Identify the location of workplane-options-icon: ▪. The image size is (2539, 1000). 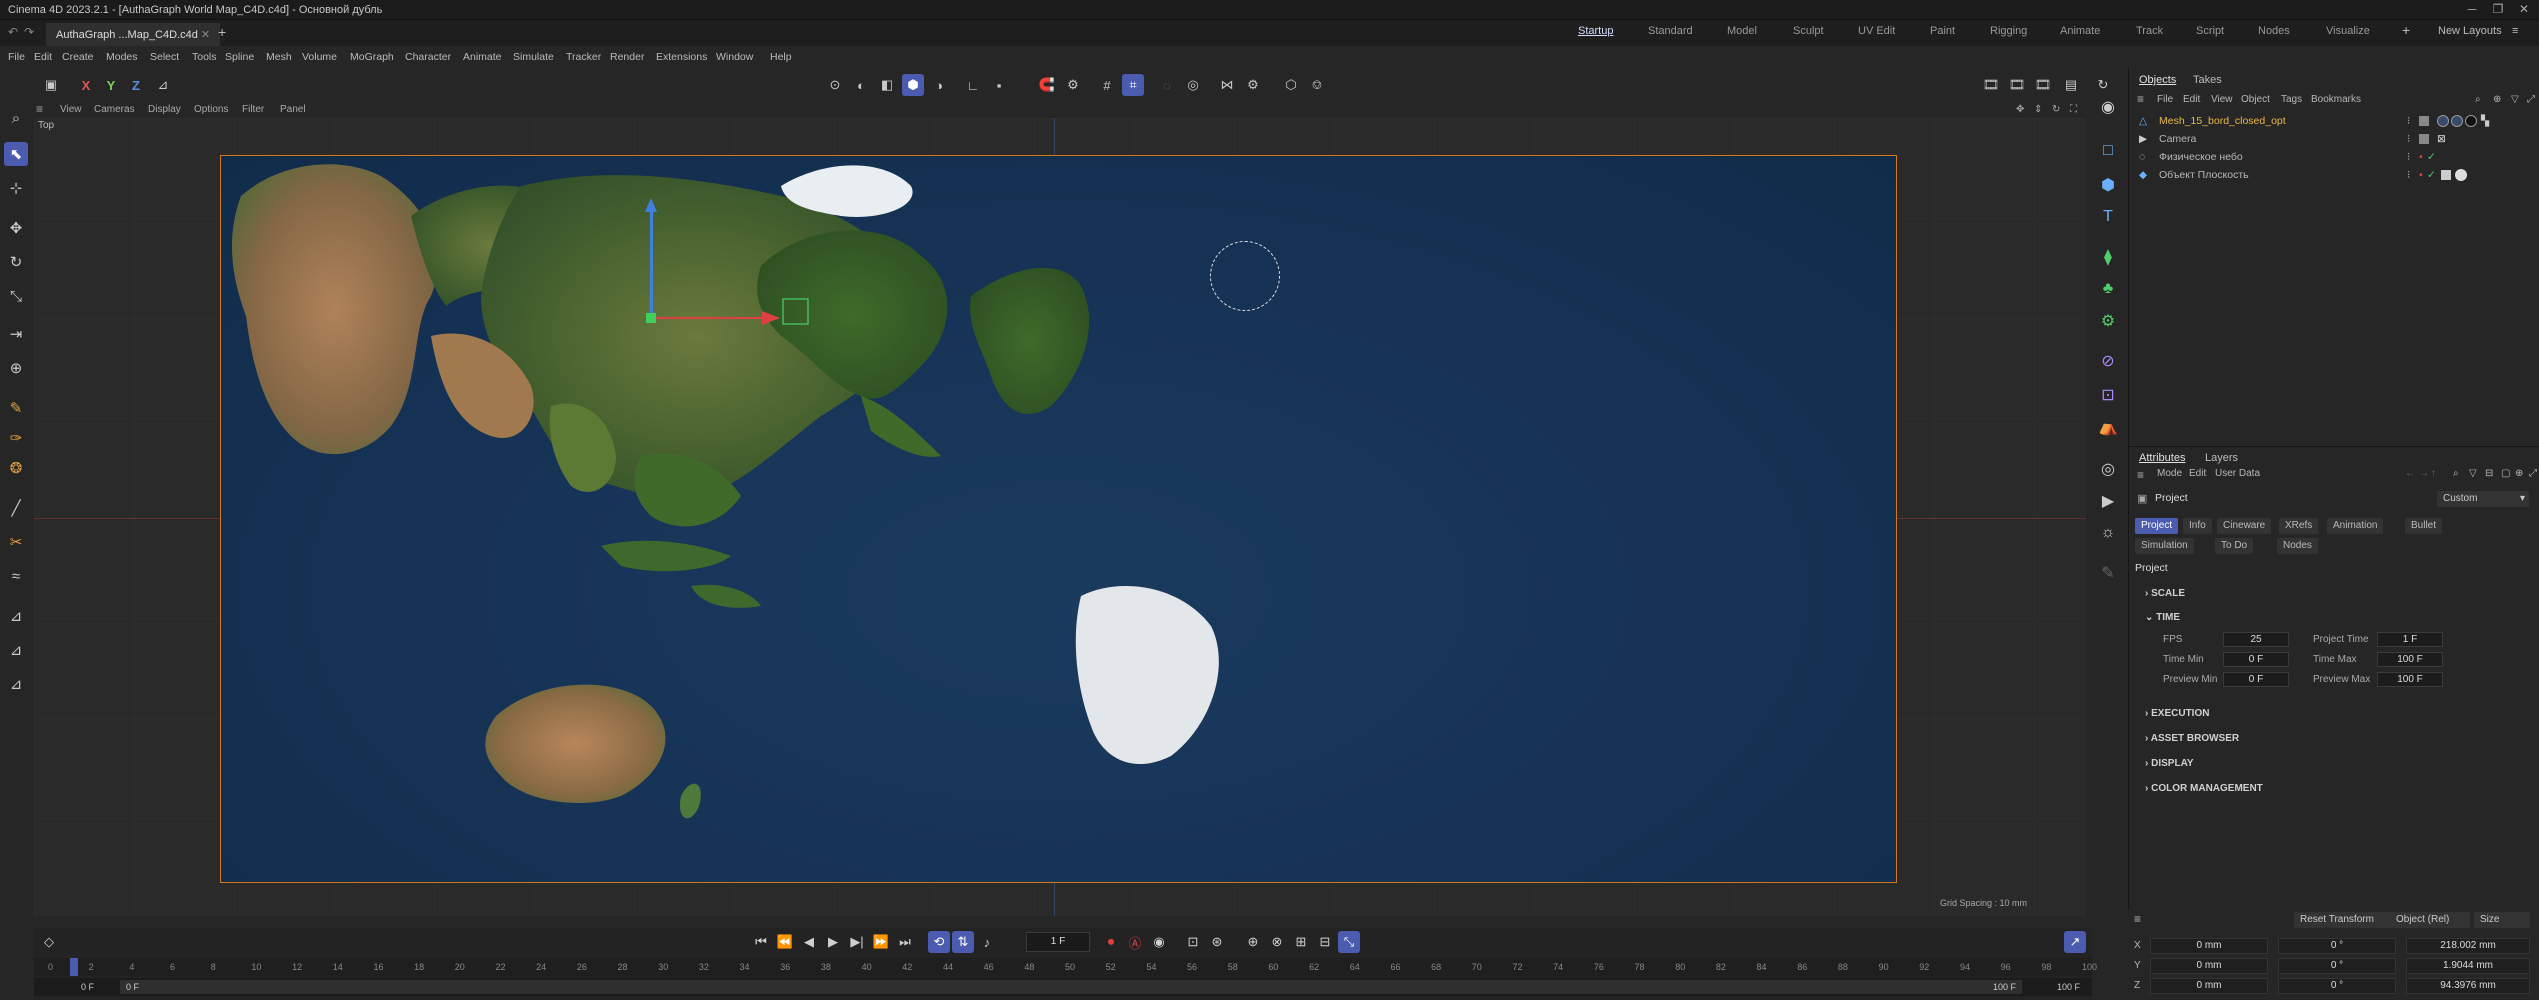
(999, 85).